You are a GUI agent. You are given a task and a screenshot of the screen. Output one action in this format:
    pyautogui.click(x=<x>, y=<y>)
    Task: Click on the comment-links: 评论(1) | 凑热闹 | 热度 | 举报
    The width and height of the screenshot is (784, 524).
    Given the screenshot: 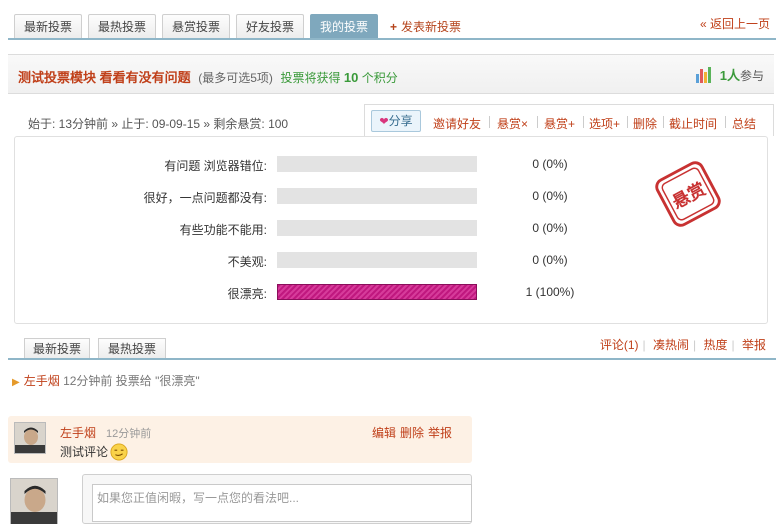 What is the action you would take?
    pyautogui.click(x=682, y=345)
    